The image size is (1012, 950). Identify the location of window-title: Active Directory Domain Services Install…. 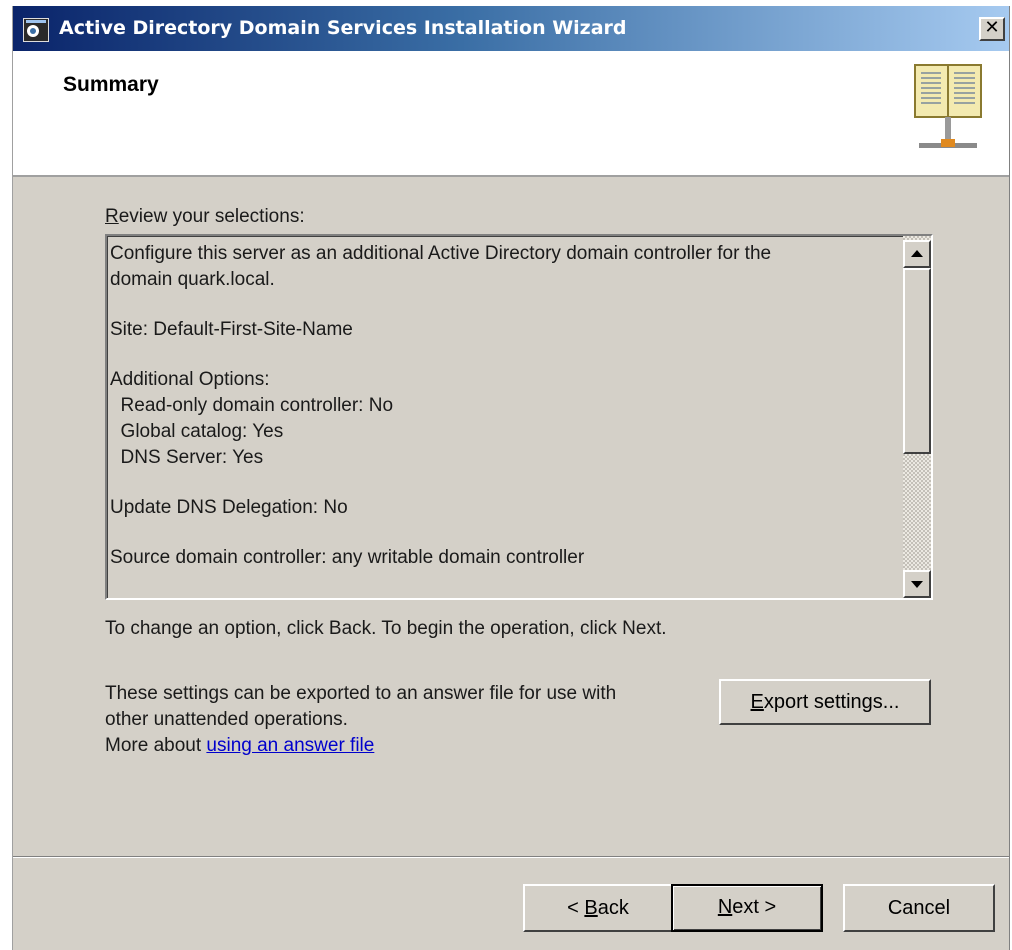
(343, 28).